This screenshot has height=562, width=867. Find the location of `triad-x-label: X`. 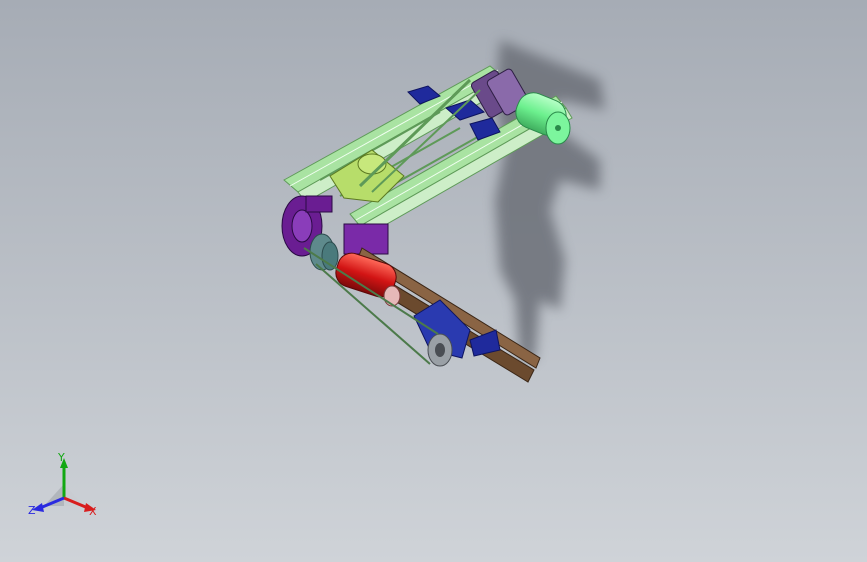

triad-x-label: X is located at coordinates (93, 511).